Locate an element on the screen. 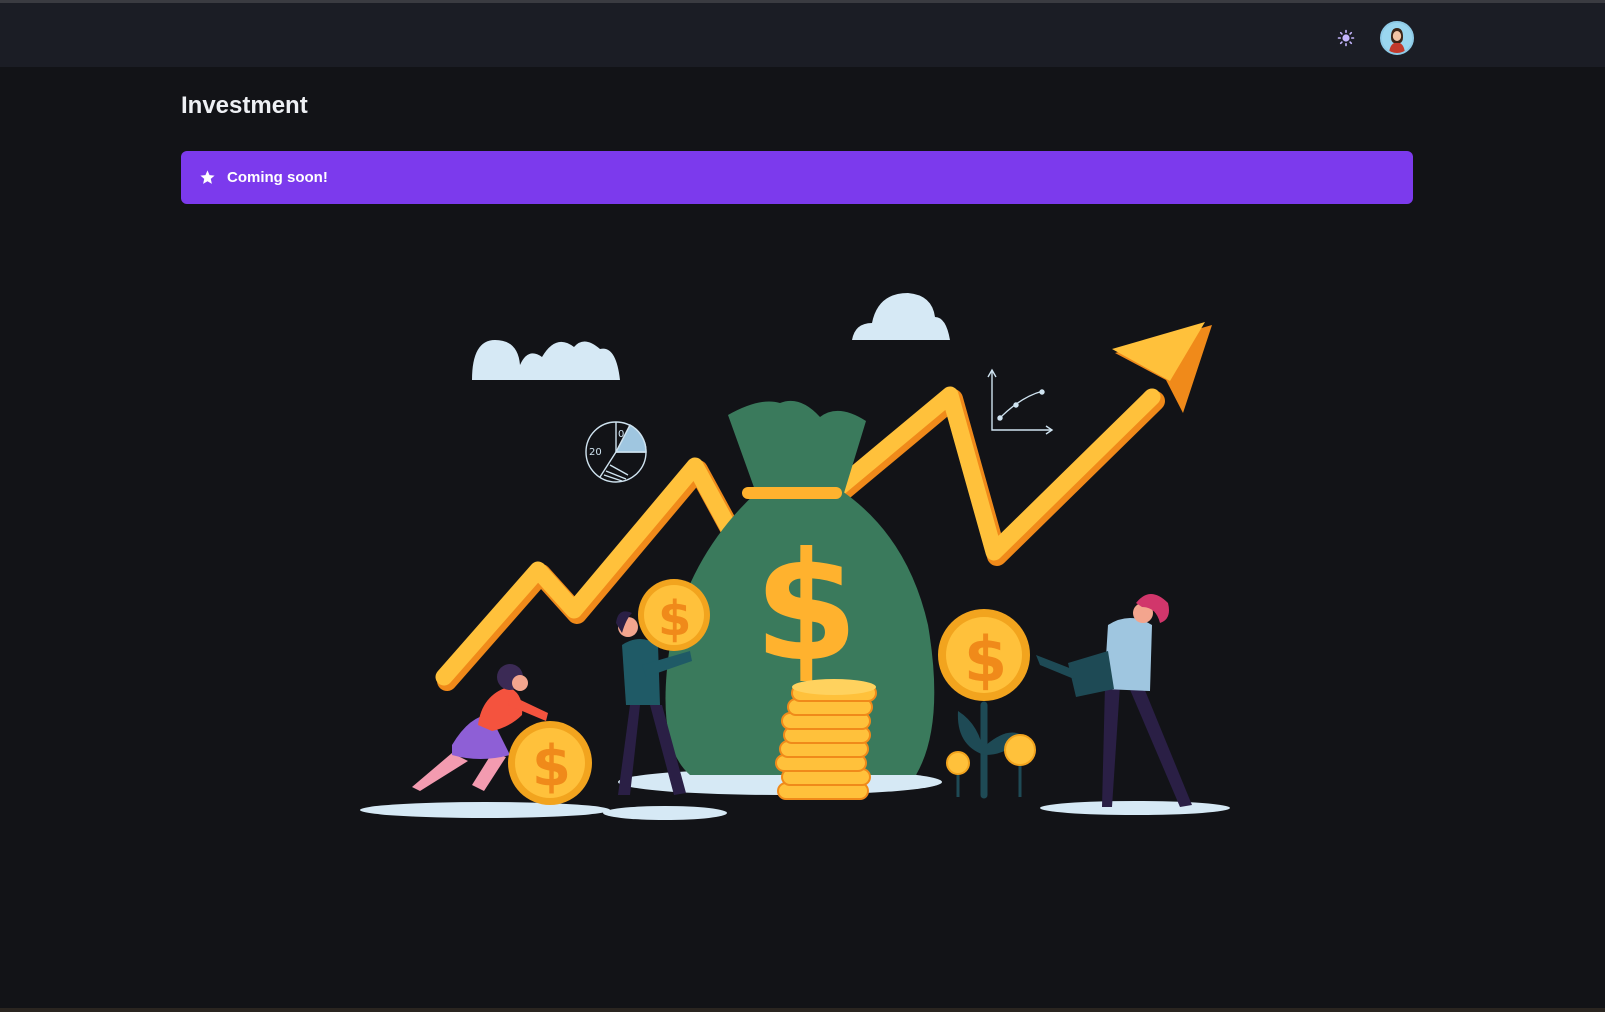  bag-dollar-sign: $ is located at coordinates (806, 608).